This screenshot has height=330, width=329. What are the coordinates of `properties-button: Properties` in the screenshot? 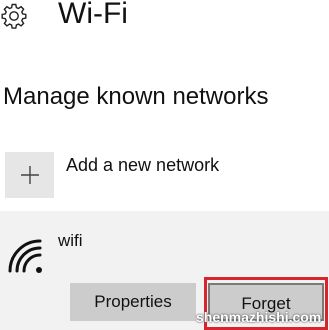 It's located at (133, 302).